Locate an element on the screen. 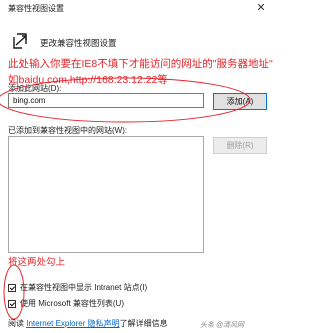  added-sites-label: 已添加到兼容性视图中的网站(W): is located at coordinates (68, 130).